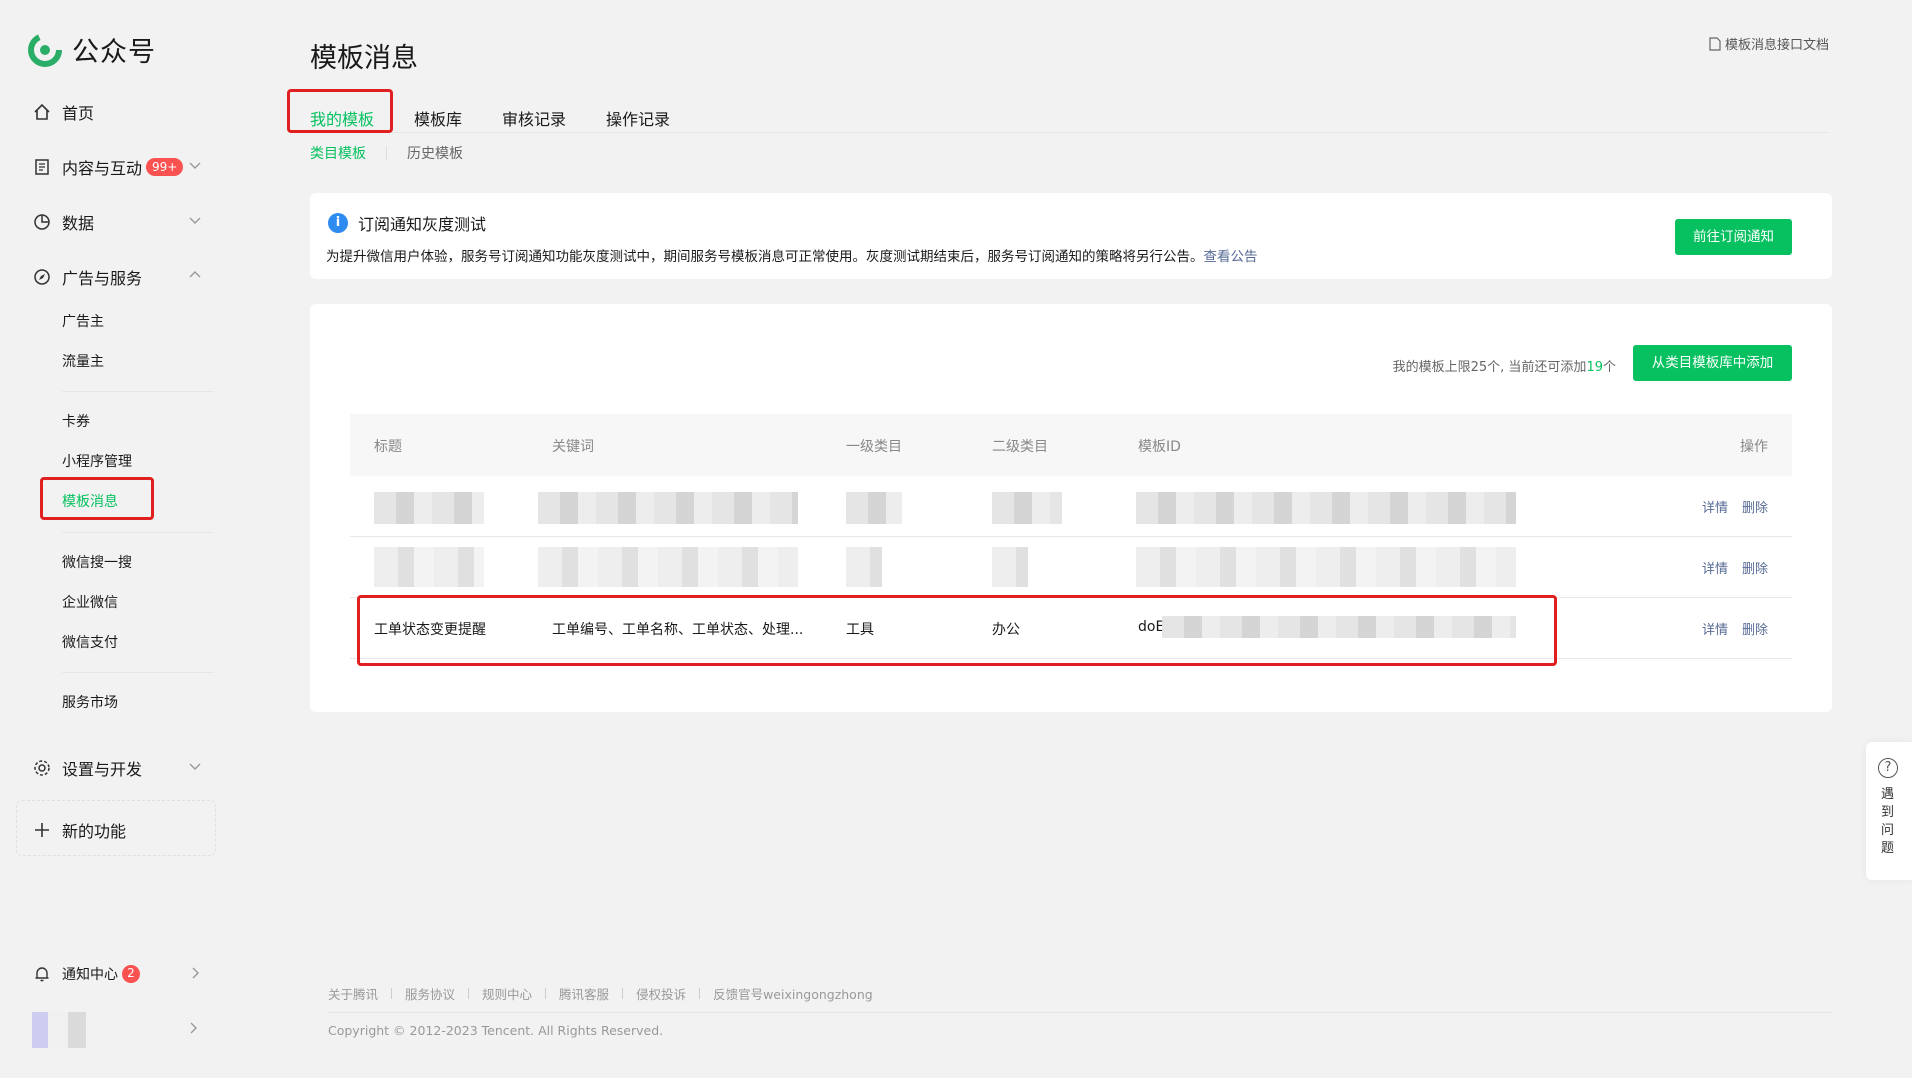  What do you see at coordinates (438, 118) in the screenshot?
I see `tab-template-library: 模板库` at bounding box center [438, 118].